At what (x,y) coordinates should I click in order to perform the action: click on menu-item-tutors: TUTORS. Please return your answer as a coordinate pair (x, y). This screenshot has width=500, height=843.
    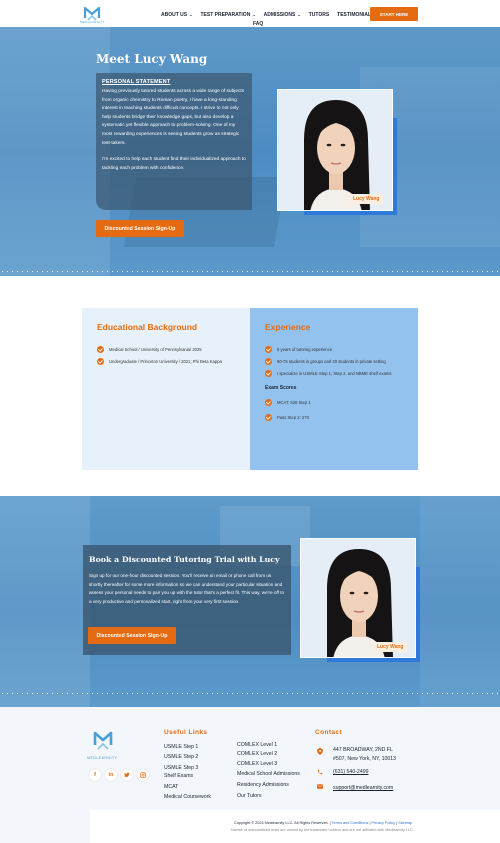
    Looking at the image, I should click on (319, 15).